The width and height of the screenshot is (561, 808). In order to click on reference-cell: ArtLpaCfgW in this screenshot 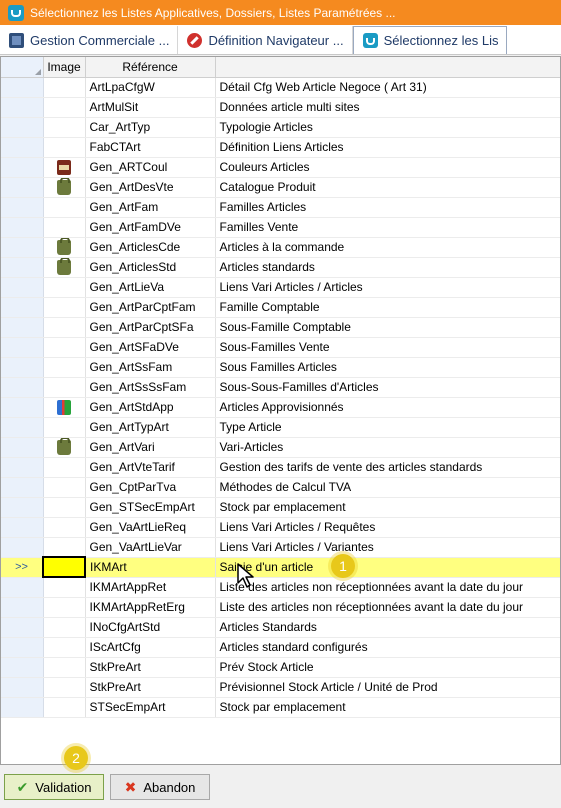, I will do `click(150, 87)`.